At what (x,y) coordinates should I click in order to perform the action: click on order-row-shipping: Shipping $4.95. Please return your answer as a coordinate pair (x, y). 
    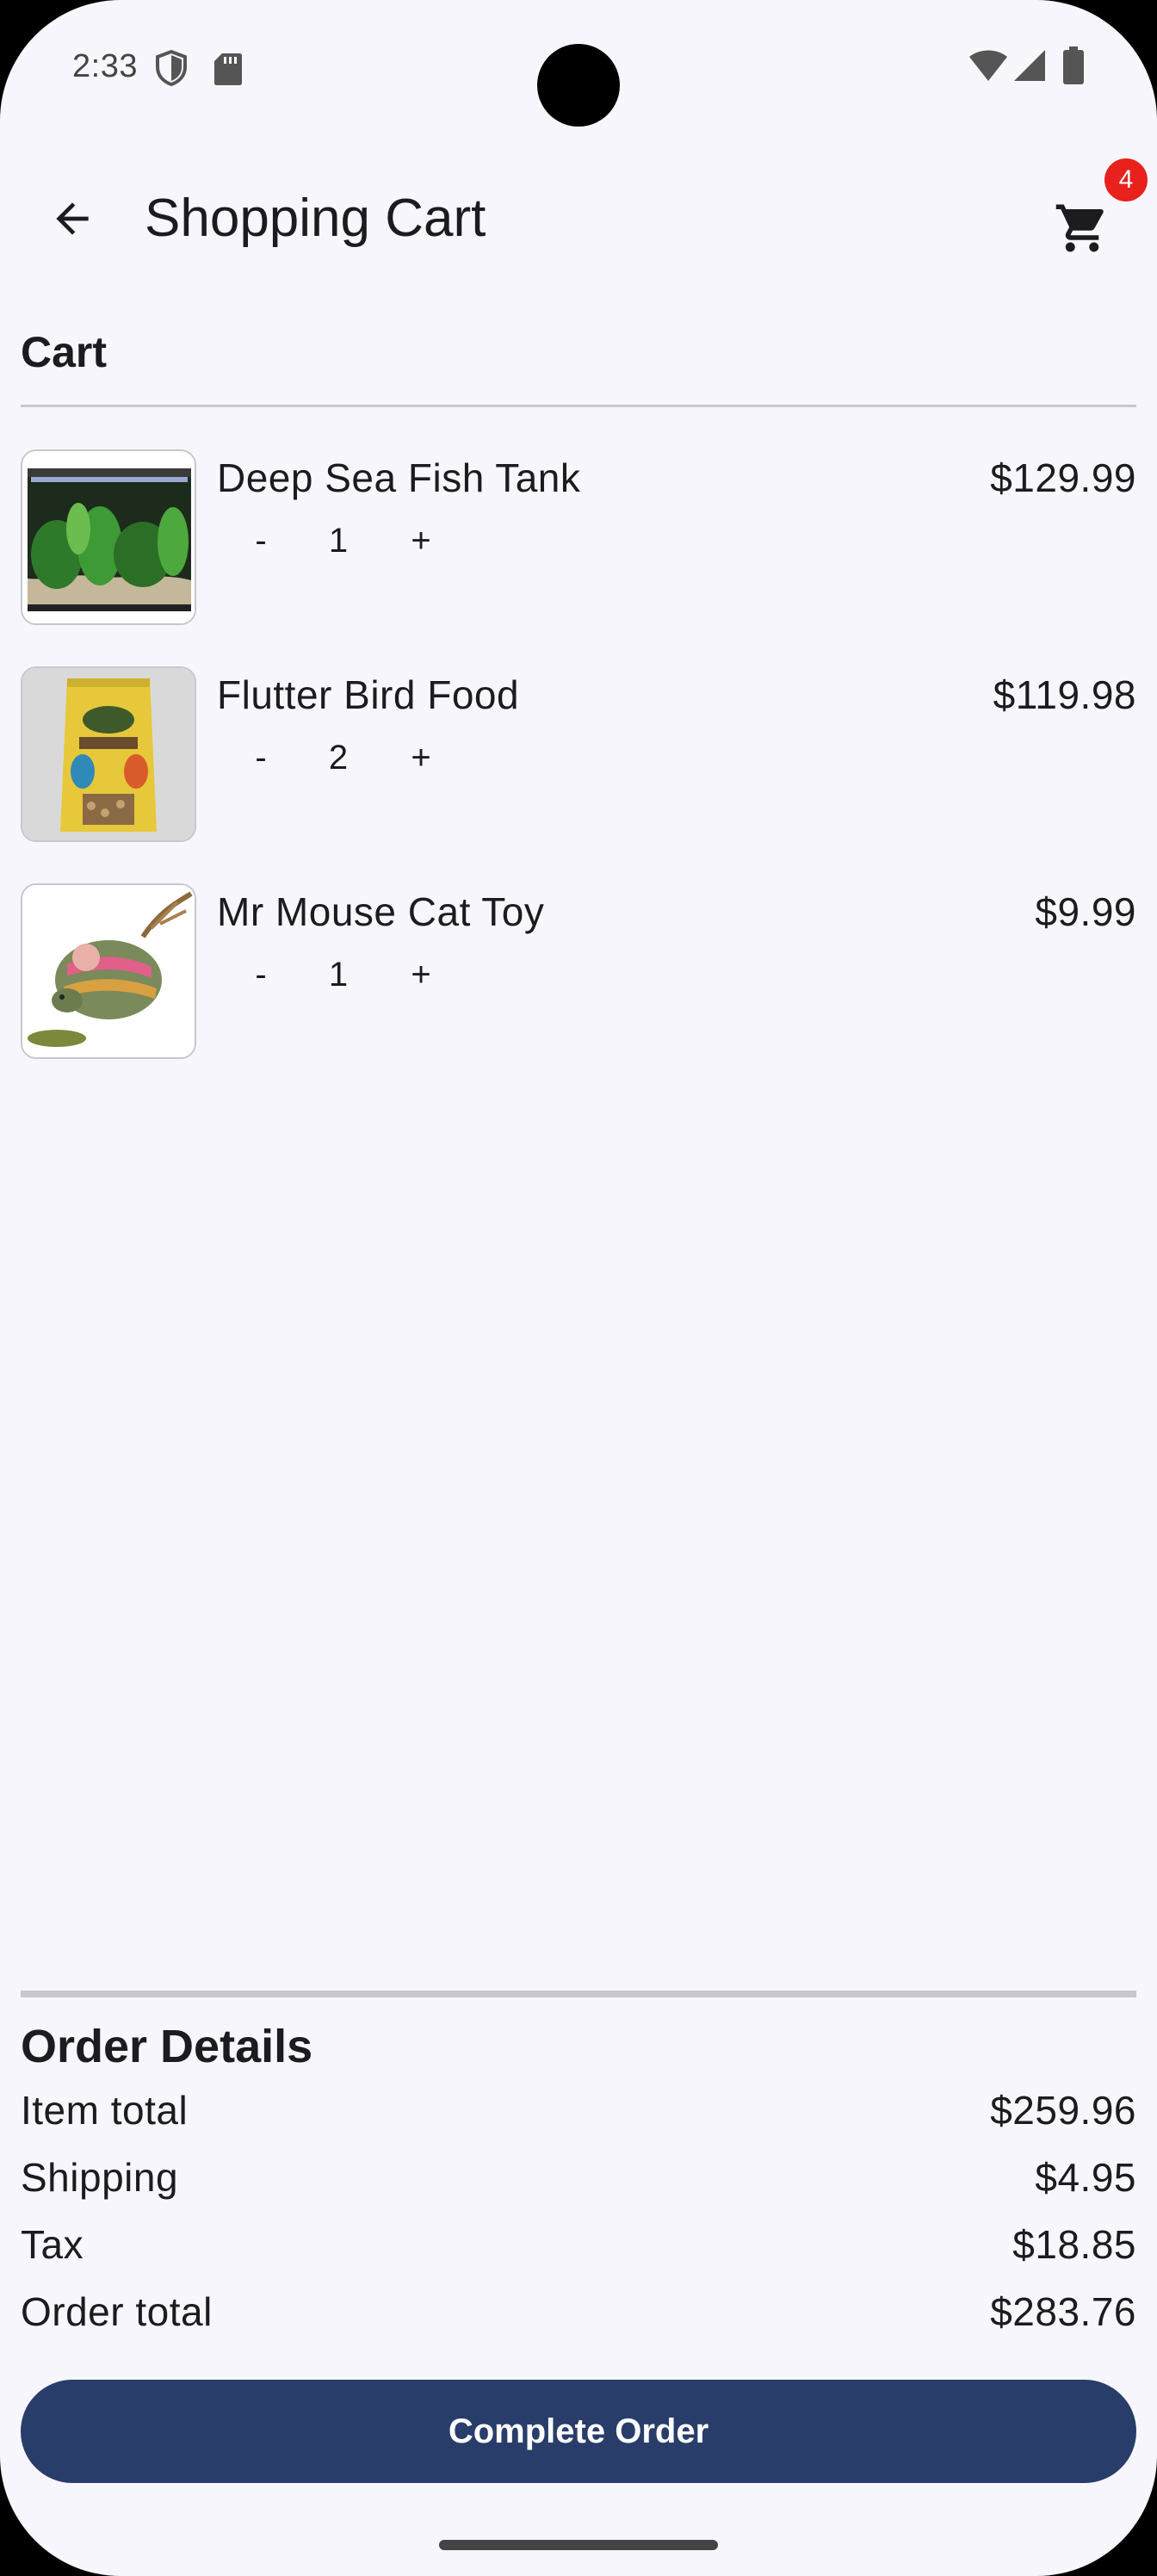
    Looking at the image, I should click on (579, 2182).